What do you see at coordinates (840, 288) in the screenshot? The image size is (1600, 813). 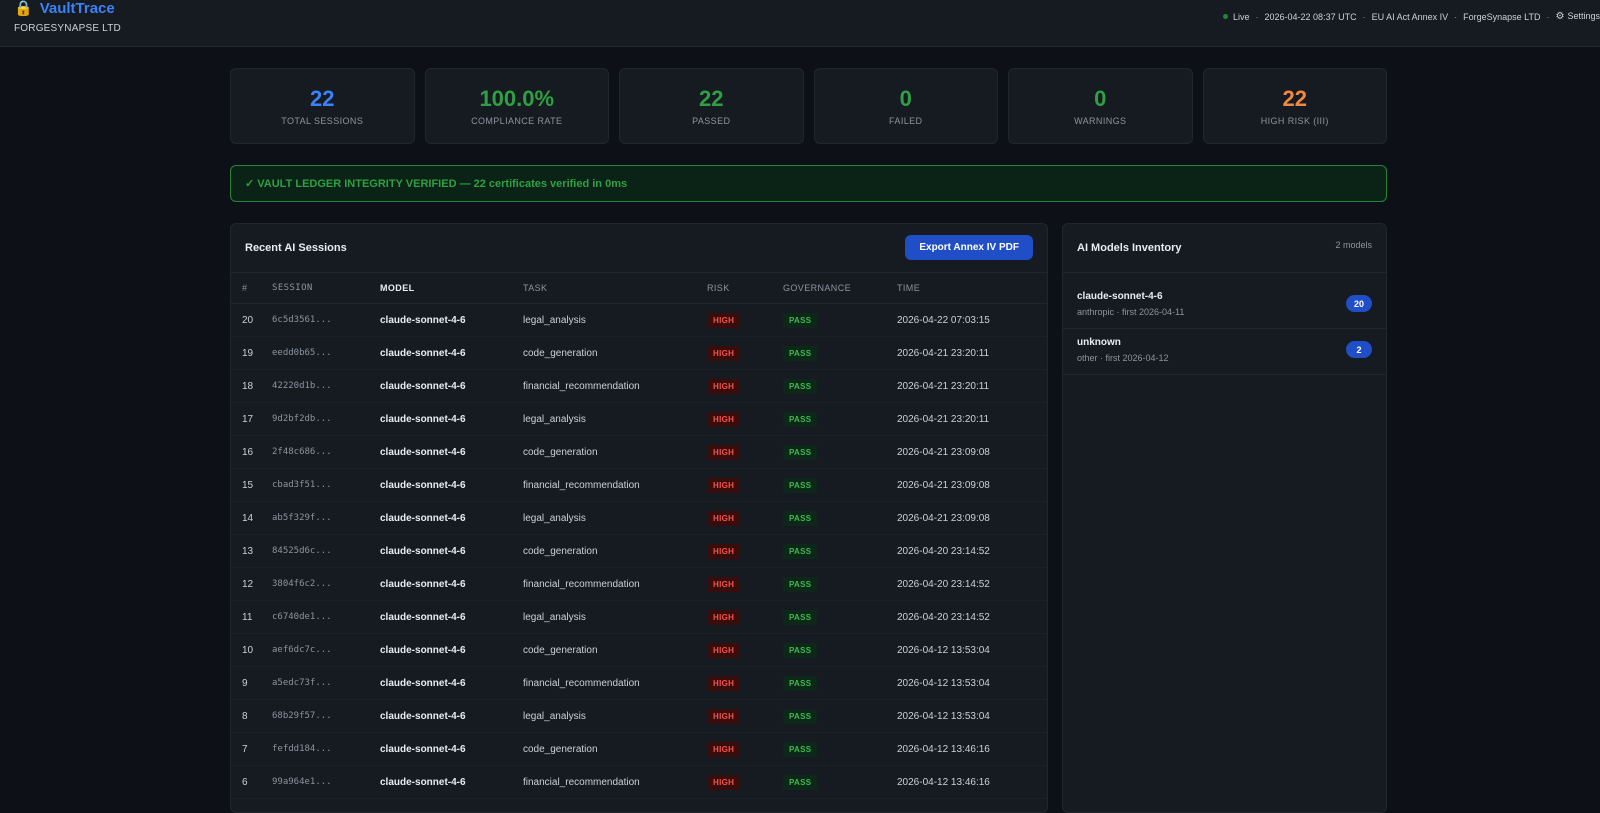 I see `col-governance-header: GOVERNANCE` at bounding box center [840, 288].